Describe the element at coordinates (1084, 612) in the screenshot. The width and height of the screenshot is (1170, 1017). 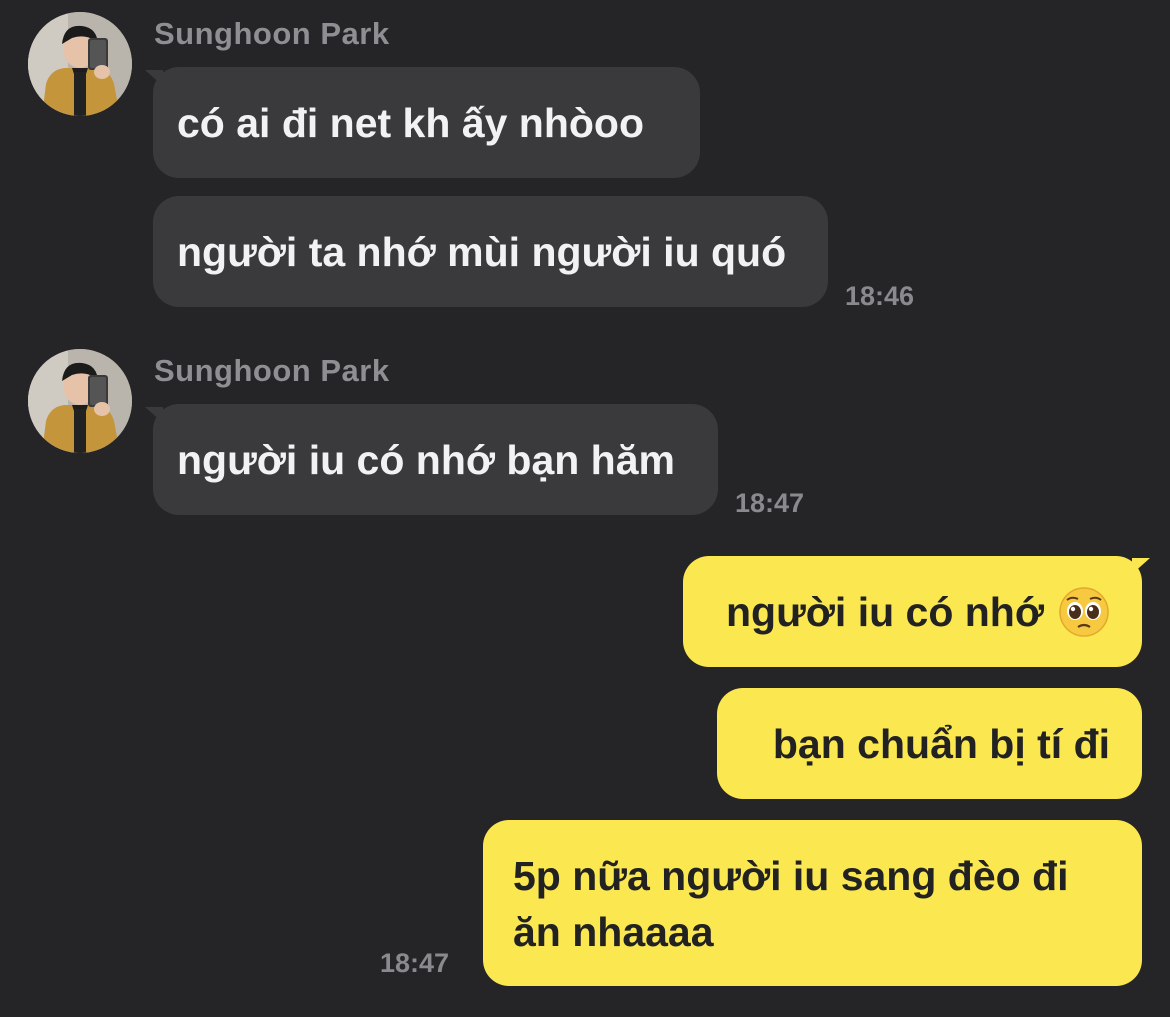
I see `pleading-face-emoji` at that location.